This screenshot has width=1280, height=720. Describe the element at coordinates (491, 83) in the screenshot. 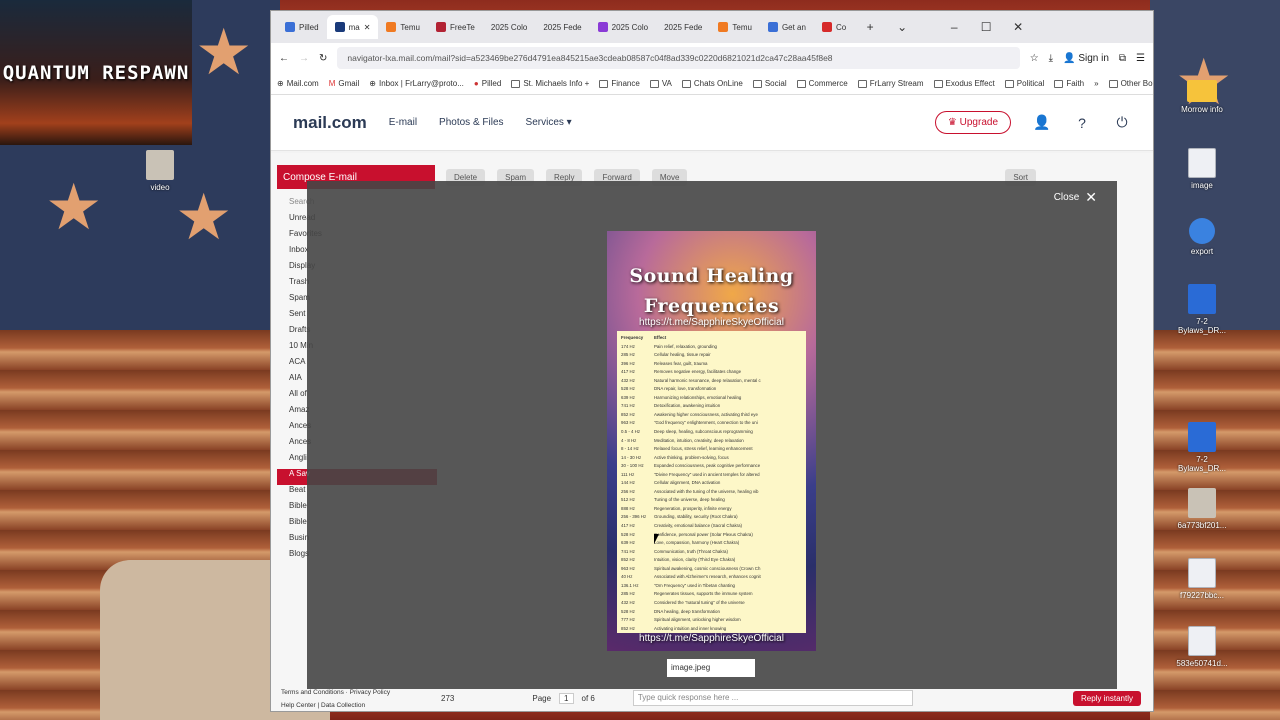

I see `bookmark-label: Pilled` at that location.